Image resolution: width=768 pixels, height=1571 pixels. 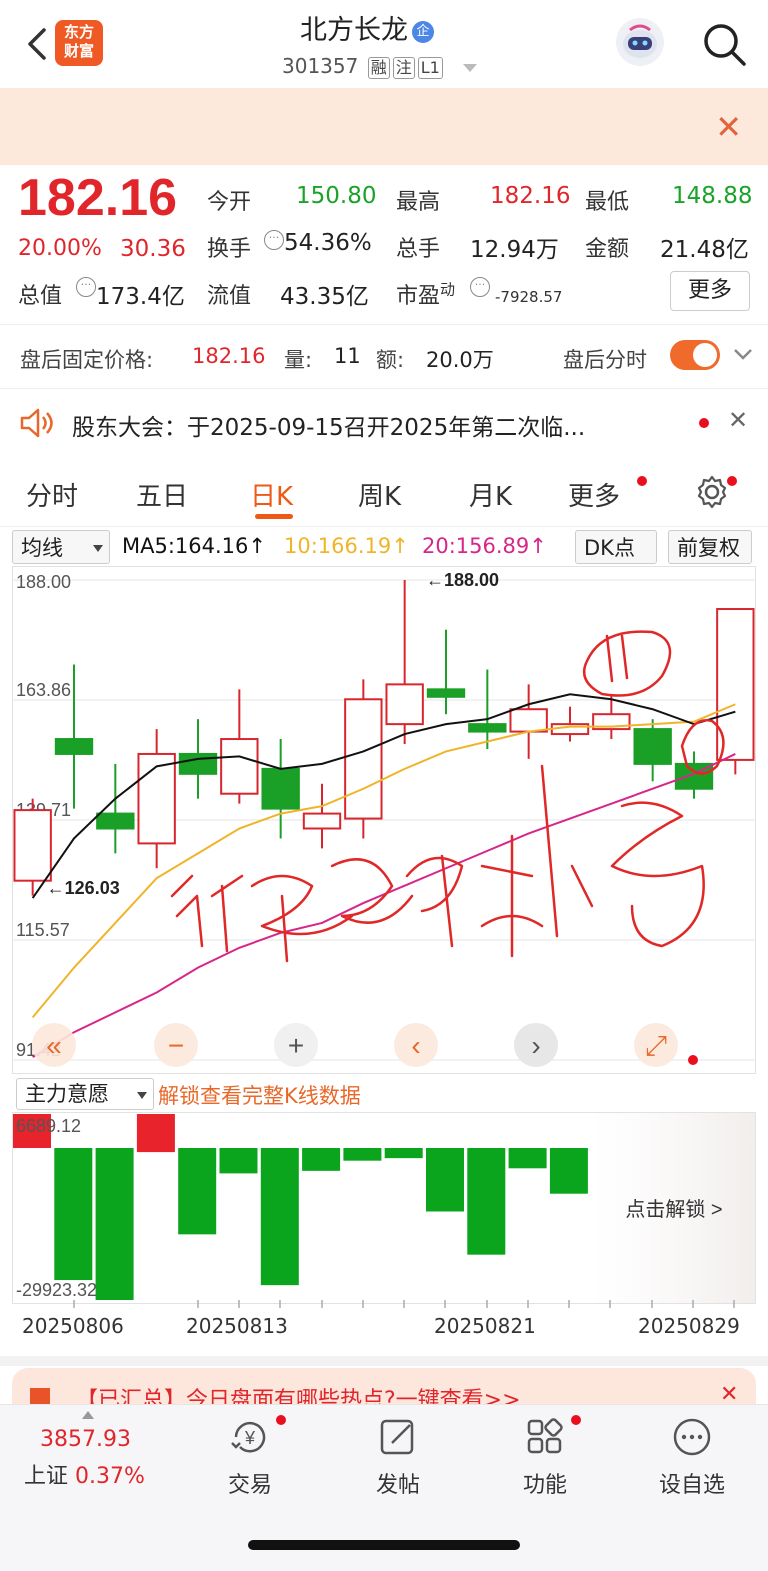 I want to click on fullscreen-icon: ⤢, so click(x=656, y=1045).